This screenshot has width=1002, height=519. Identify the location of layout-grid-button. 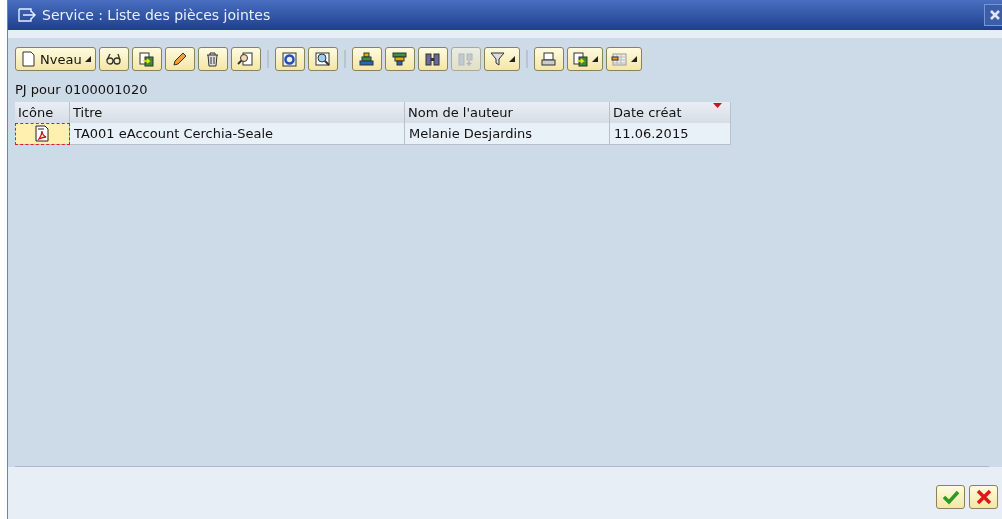
(623, 59).